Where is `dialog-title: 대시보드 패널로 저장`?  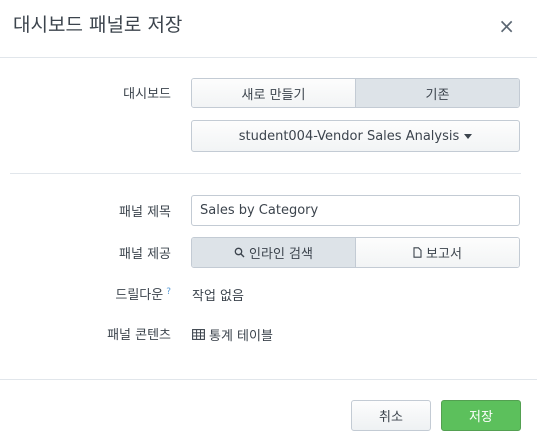
dialog-title: 대시보드 패널로 저장 is located at coordinates (98, 25).